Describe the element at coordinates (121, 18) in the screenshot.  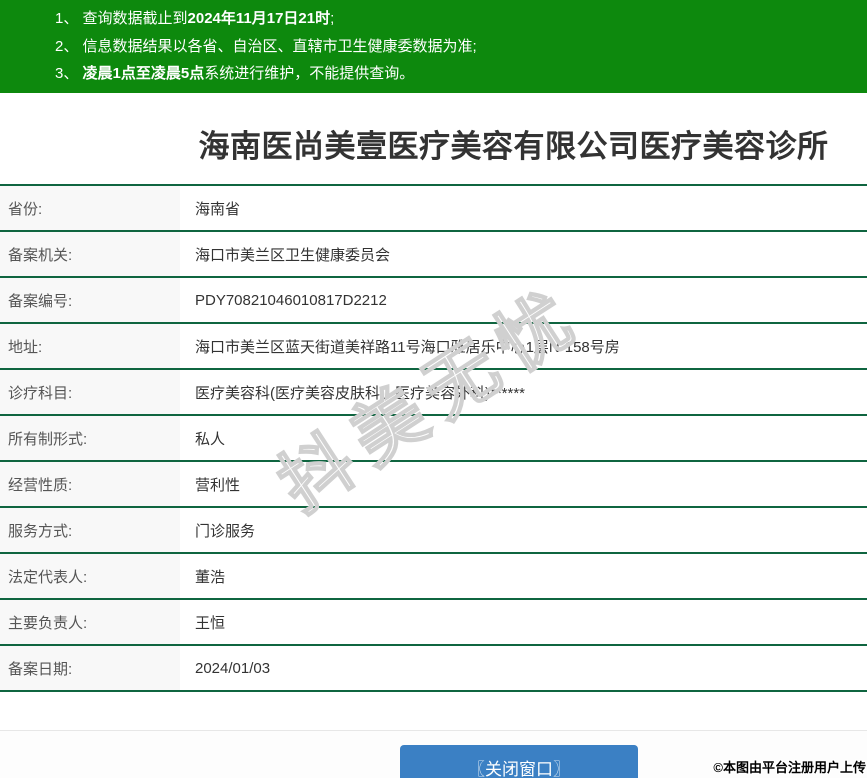
I see `notice-1-text: 1、 查询数据截止到` at that location.